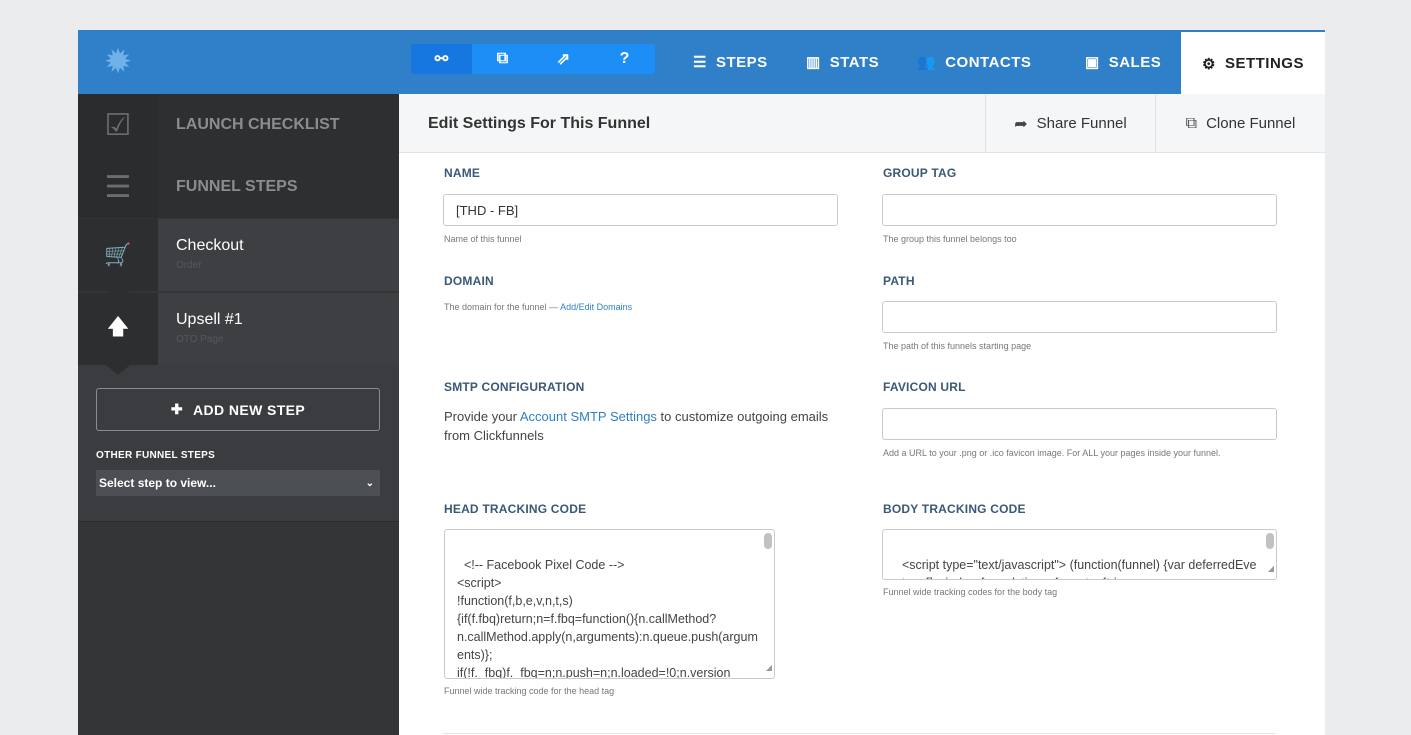  I want to click on bar-chart-icon: ▥, so click(813, 62).